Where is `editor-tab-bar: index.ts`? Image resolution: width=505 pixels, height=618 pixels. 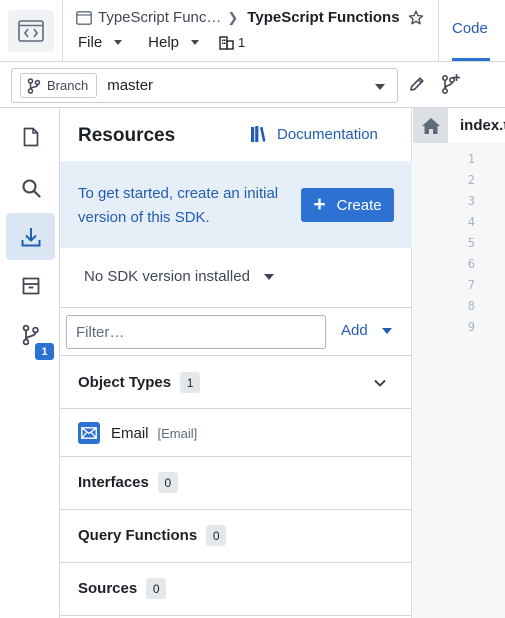 editor-tab-bar: index.ts is located at coordinates (459, 125).